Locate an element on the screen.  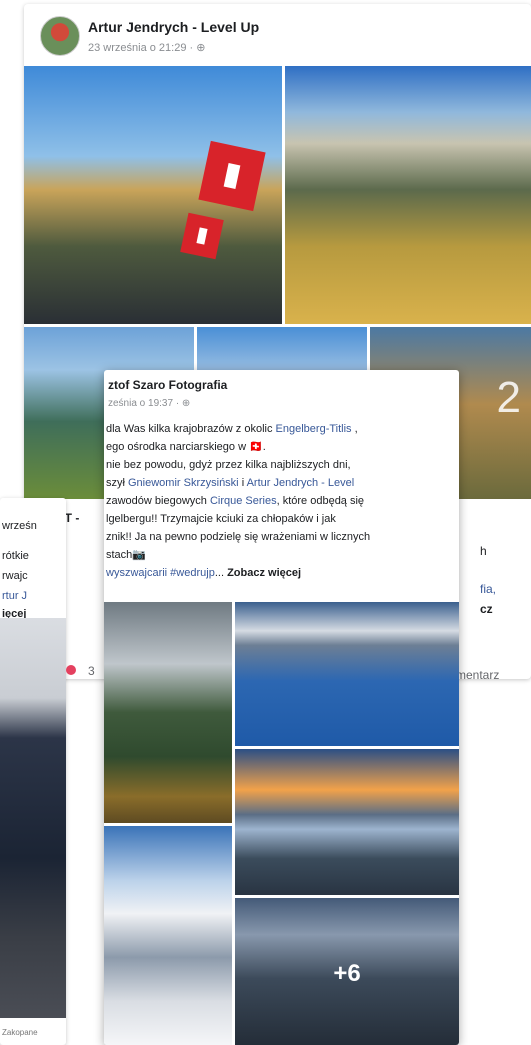
post-text-line: stach📷 is located at coordinates (281, 555).